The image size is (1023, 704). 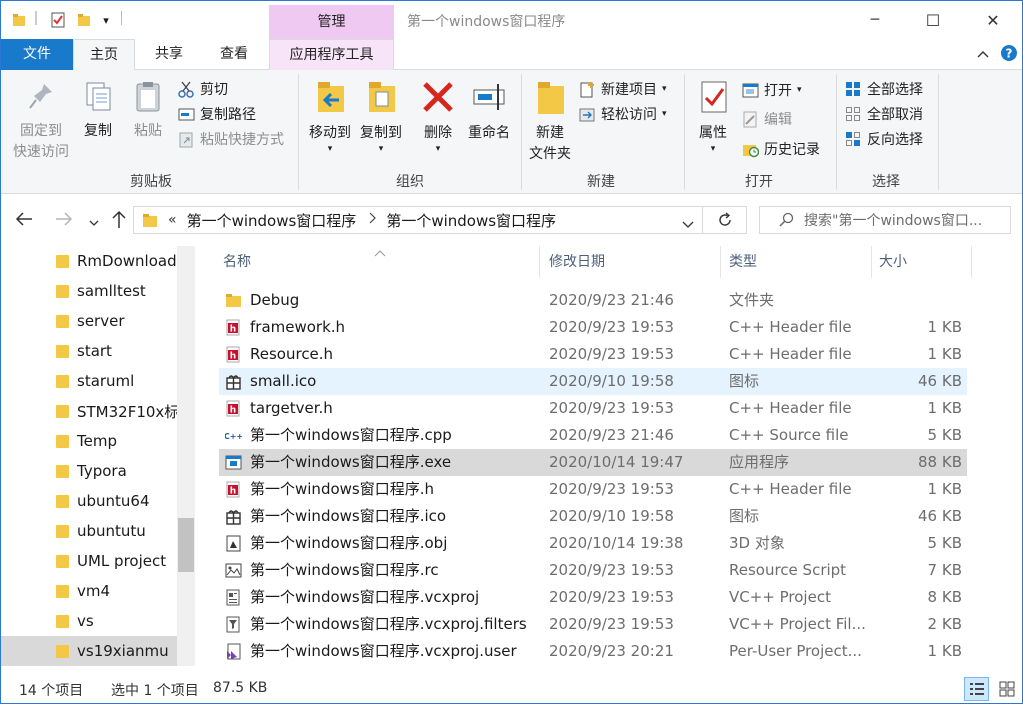 I want to click on pin-to-quick-access-button: 固定到 快速访问, so click(x=41, y=121).